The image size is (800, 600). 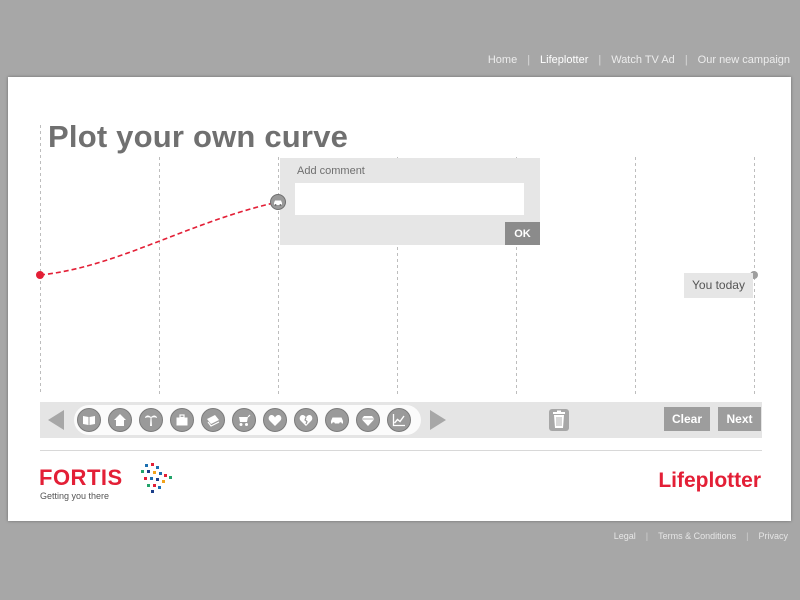 I want to click on scroll-right-arrow-icon, so click(x=438, y=420).